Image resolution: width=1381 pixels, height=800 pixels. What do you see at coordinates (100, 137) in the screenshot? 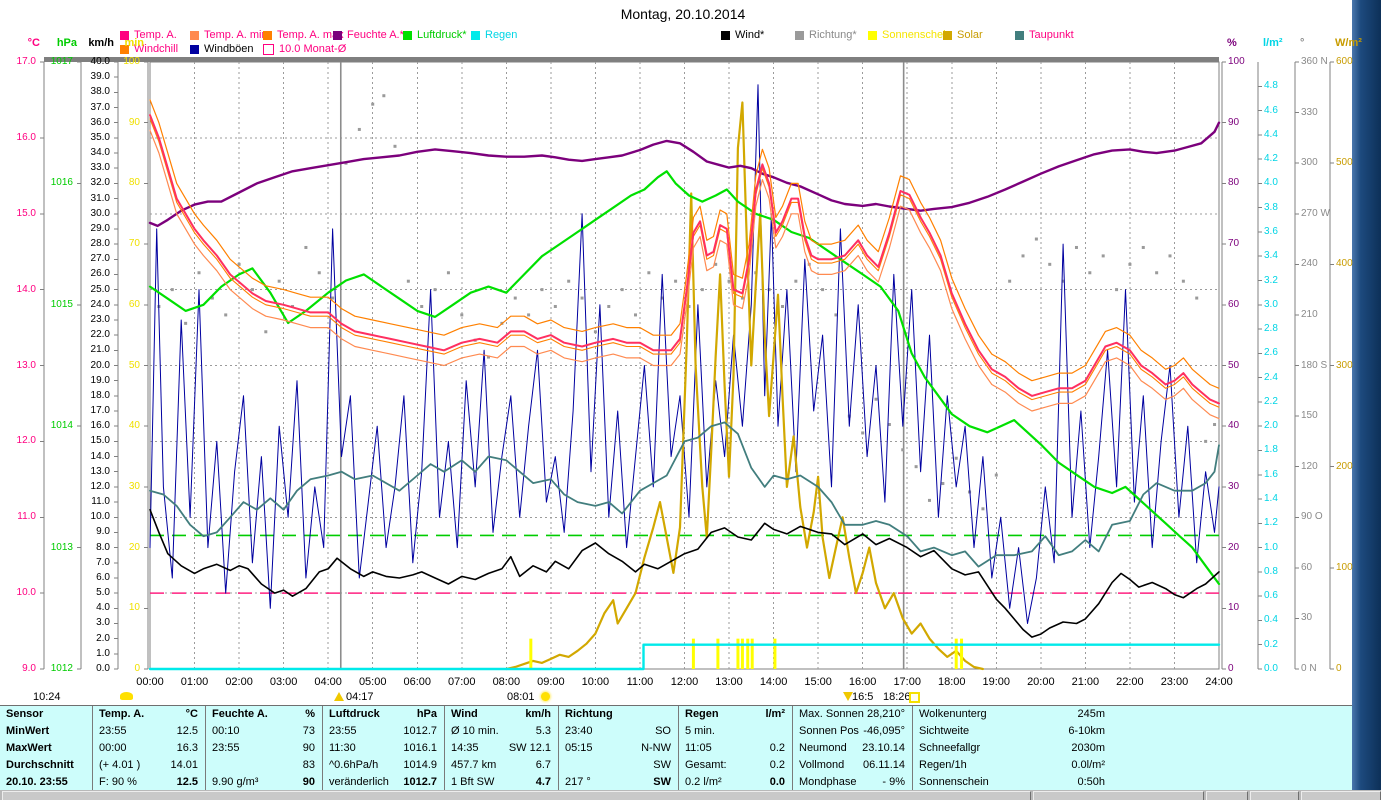
I see `axis-tick-label: 35.0` at bounding box center [100, 137].